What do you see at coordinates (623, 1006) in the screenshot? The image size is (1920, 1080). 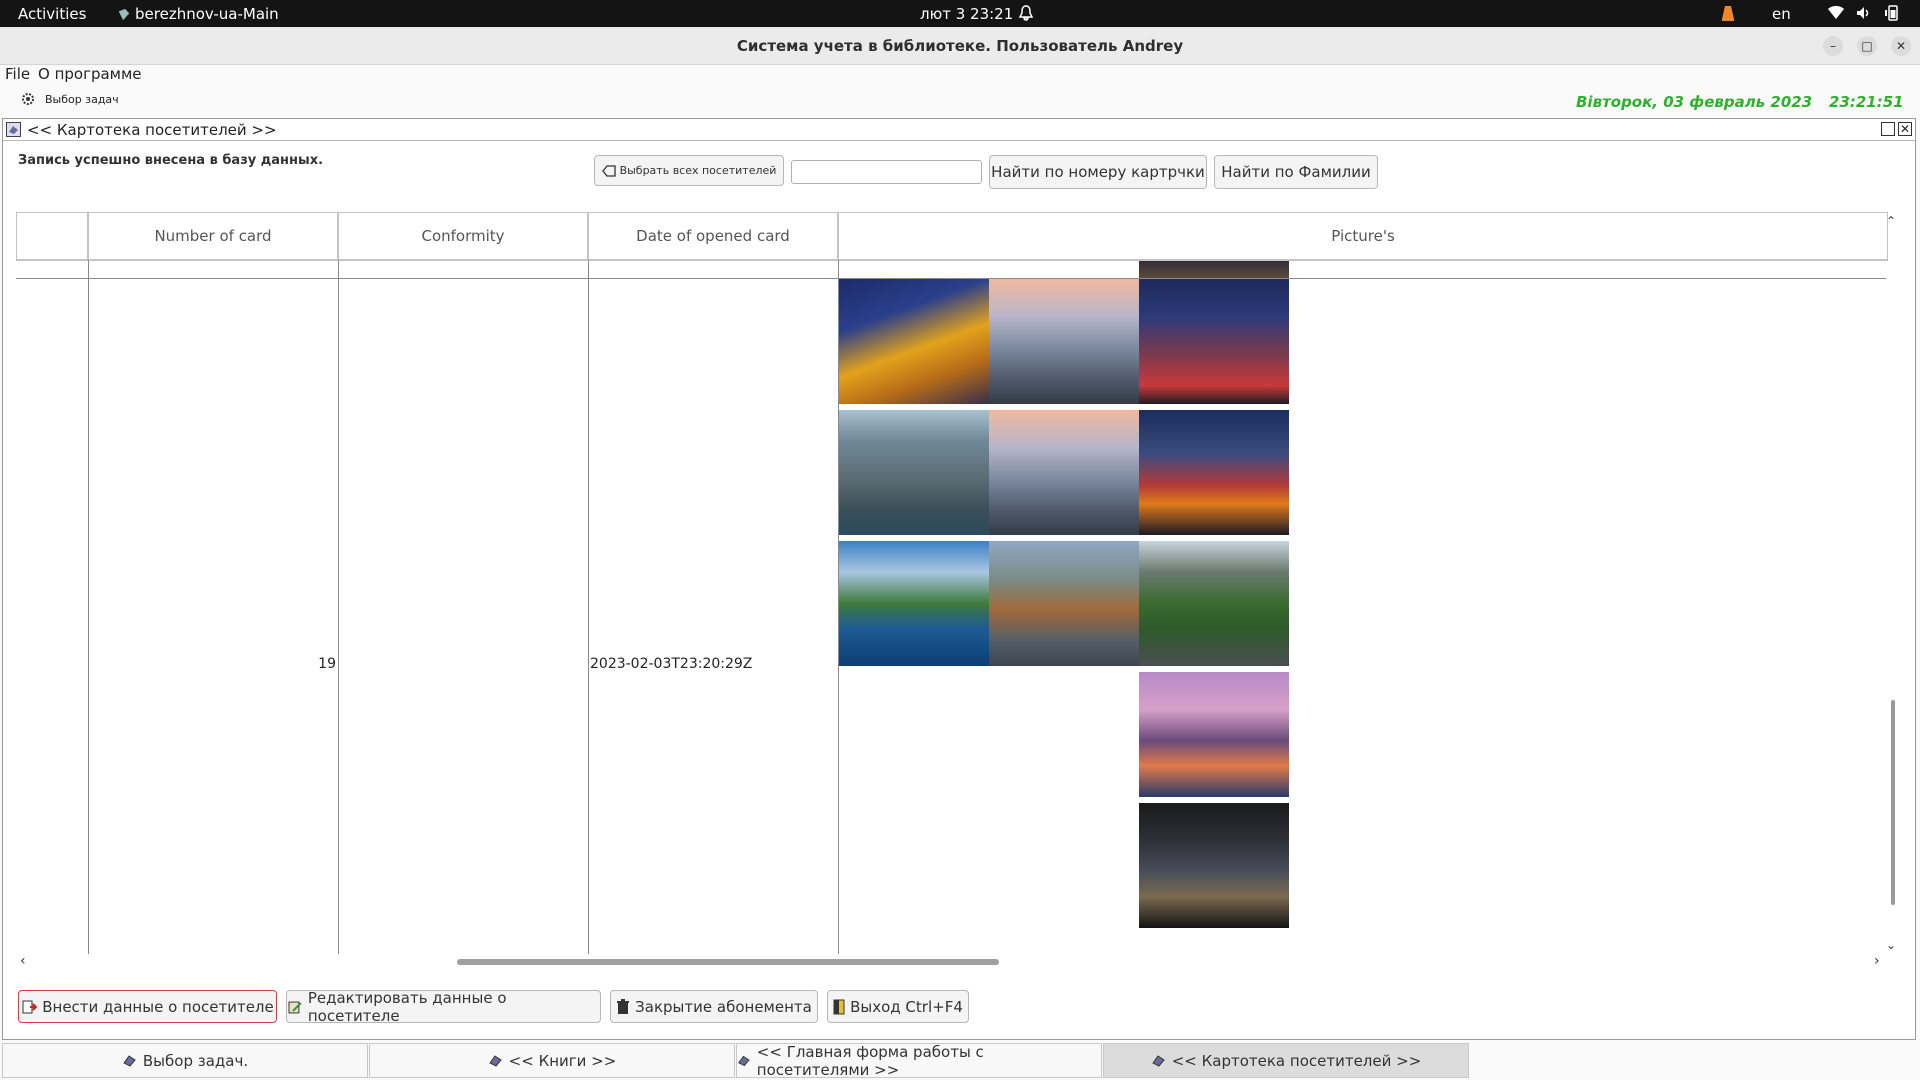 I see `trash-icon` at bounding box center [623, 1006].